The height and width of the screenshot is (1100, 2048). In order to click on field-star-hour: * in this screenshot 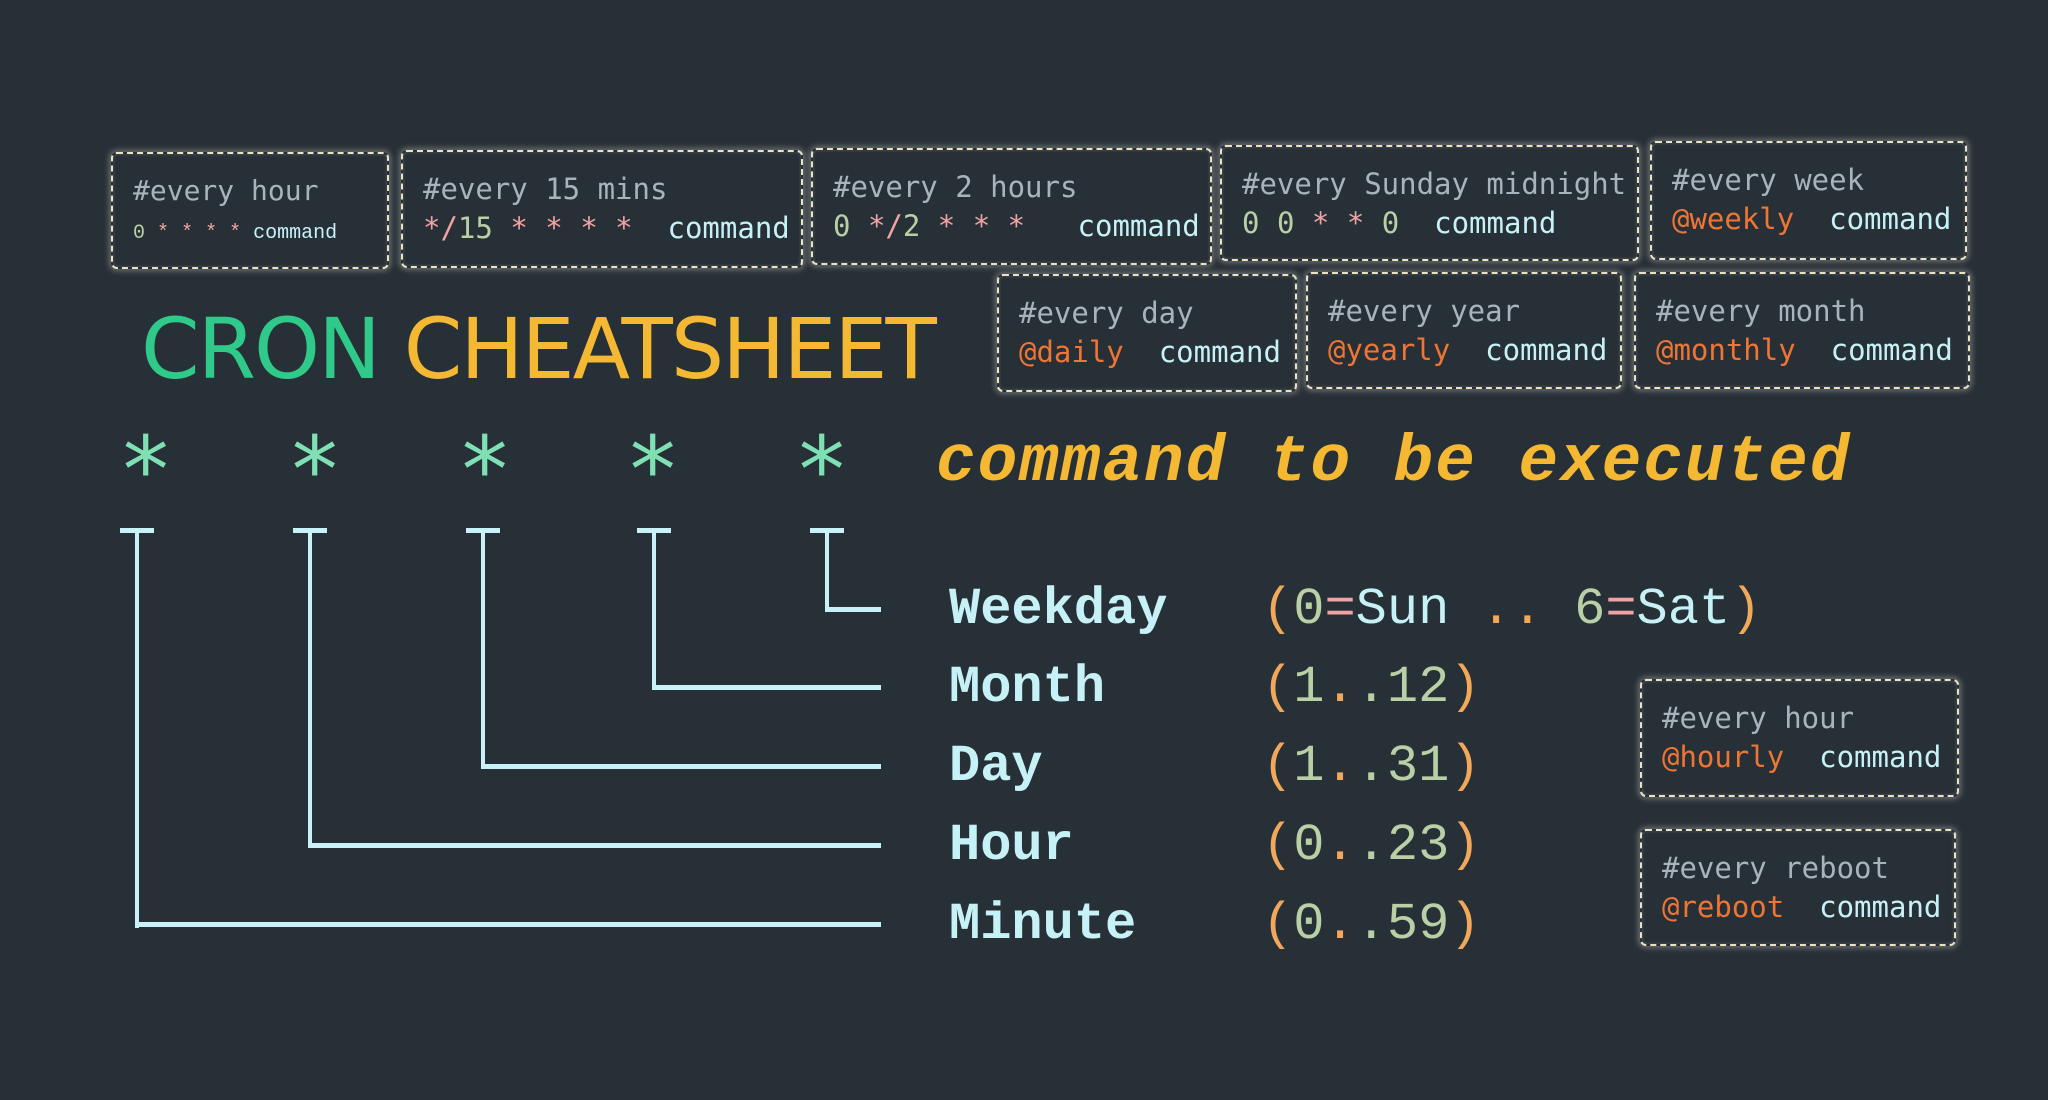, I will do `click(315, 470)`.